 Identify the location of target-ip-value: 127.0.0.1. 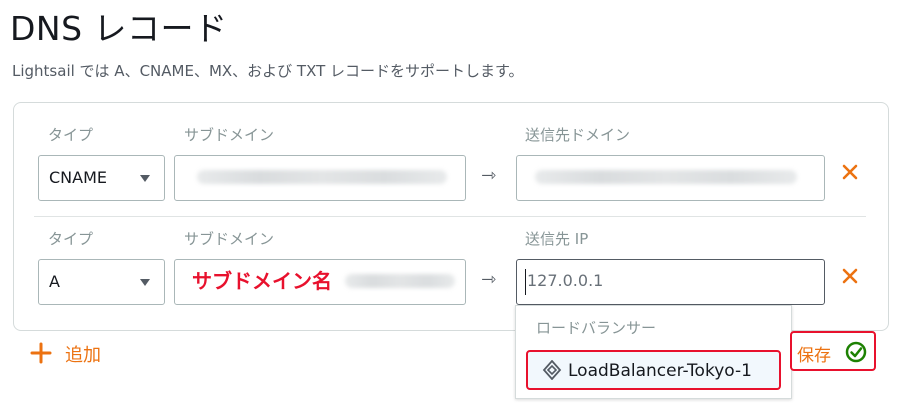
(565, 280).